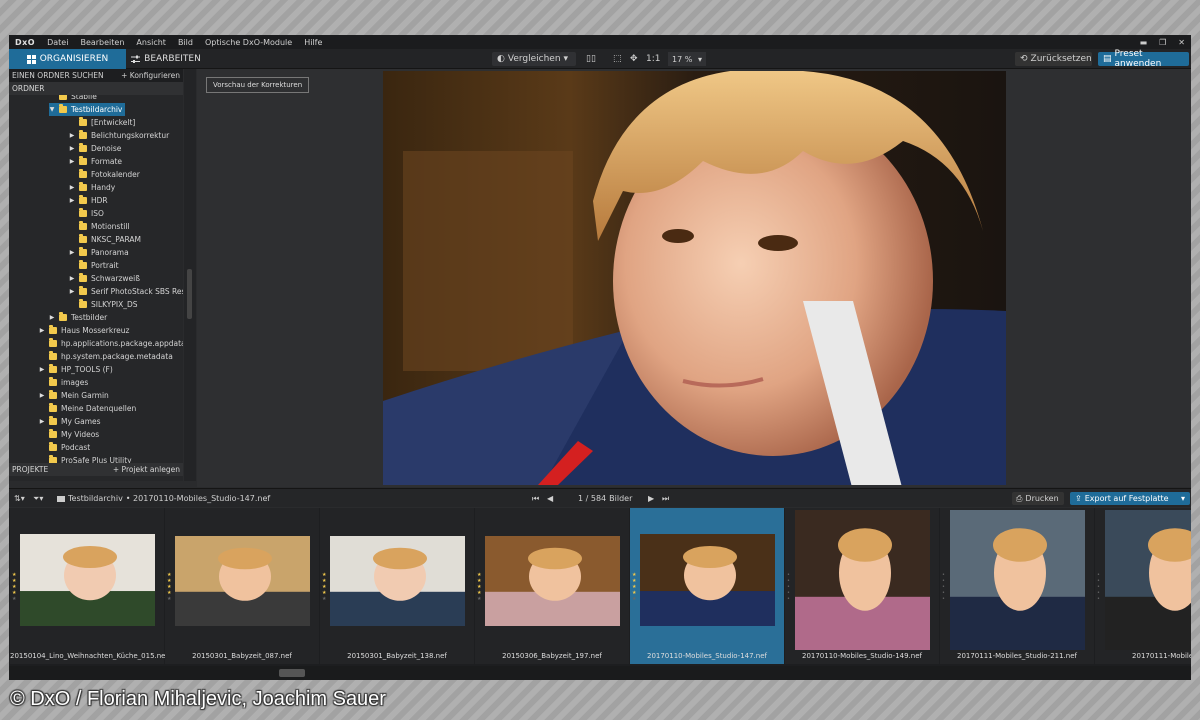 Image resolution: width=1200 pixels, height=720 pixels. What do you see at coordinates (105, 239) in the screenshot?
I see `folder-tree-item: NKSC_PARAM` at bounding box center [105, 239].